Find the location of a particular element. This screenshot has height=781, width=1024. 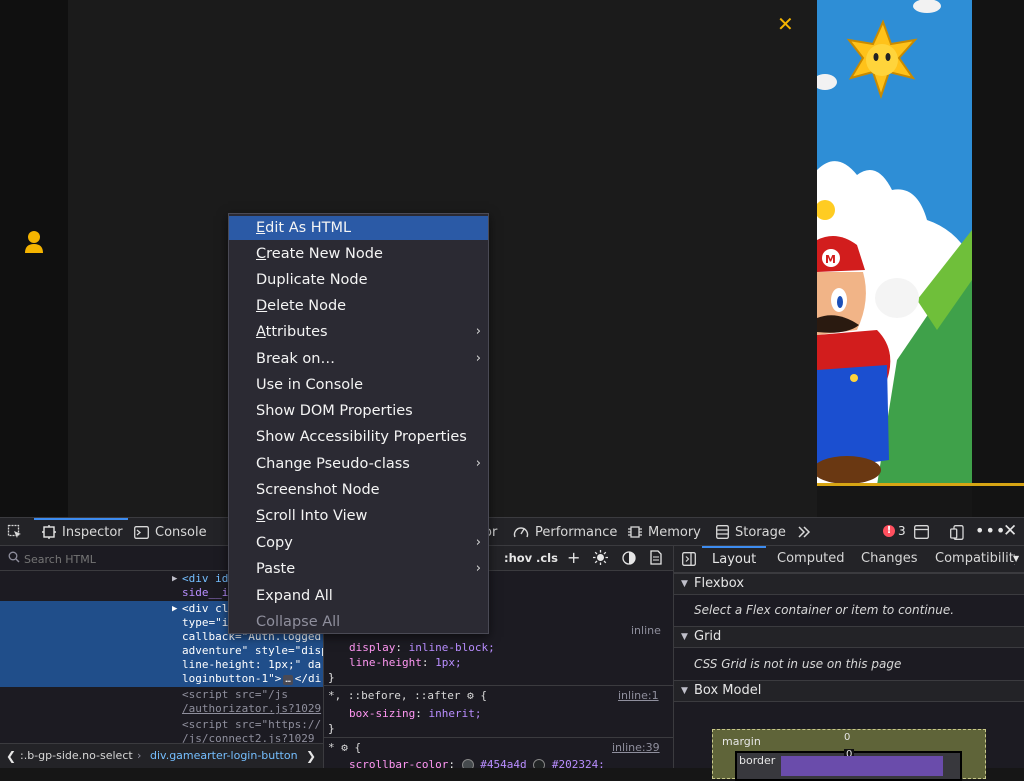

tab-performance: Performance is located at coordinates (565, 532).